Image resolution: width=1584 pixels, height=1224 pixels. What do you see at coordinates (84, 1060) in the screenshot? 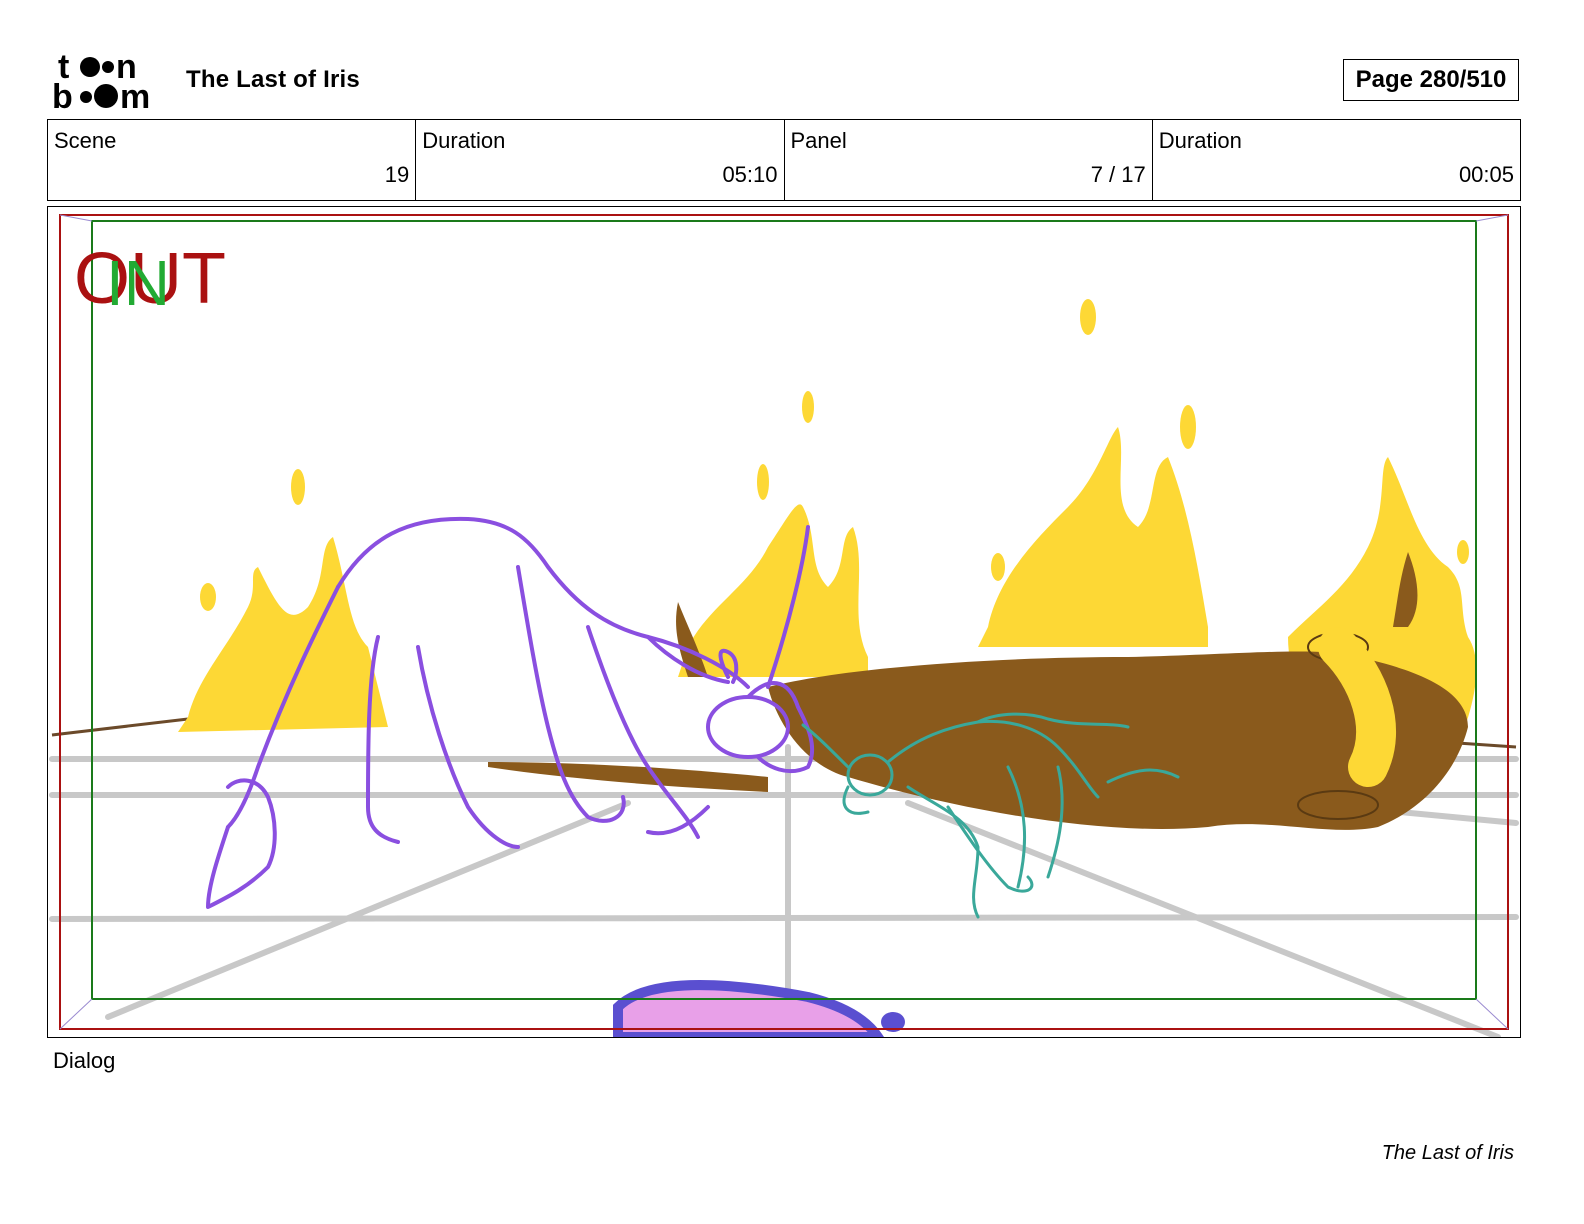
I see `dialog-label: Dialog` at bounding box center [84, 1060].